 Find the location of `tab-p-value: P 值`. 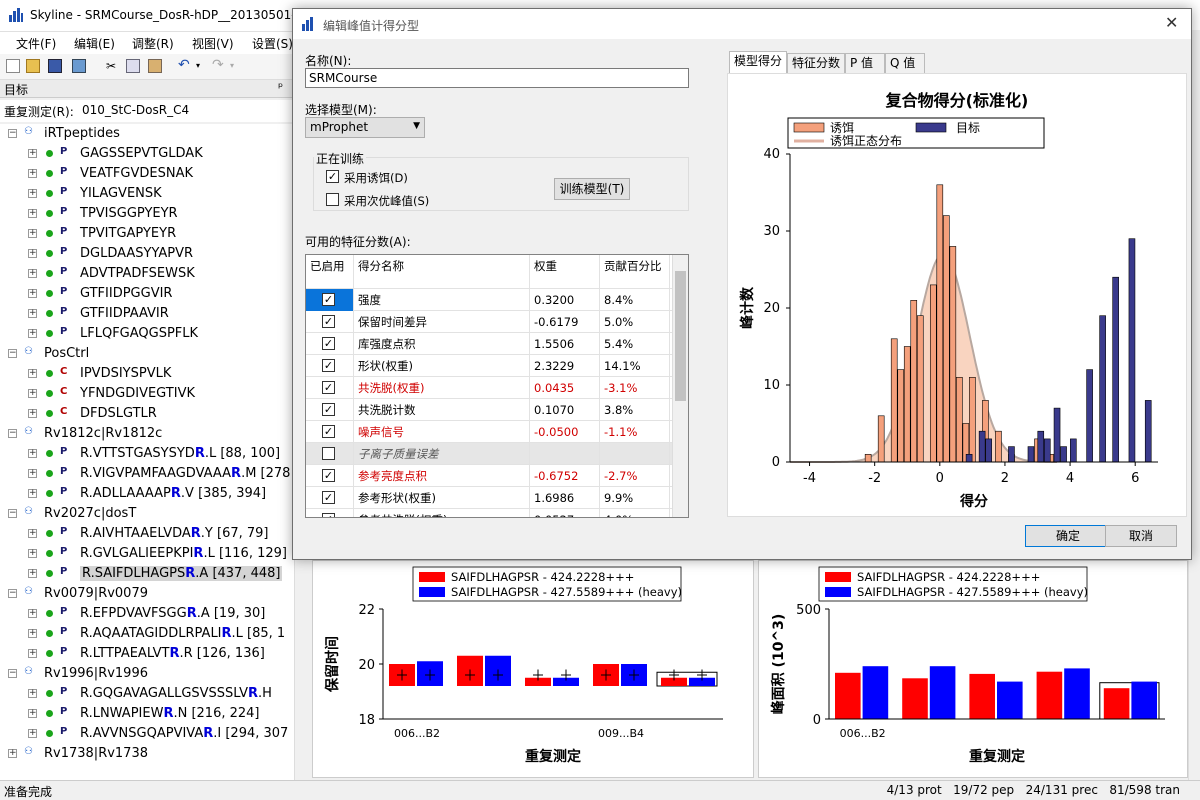

tab-p-value: P 值 is located at coordinates (865, 63).